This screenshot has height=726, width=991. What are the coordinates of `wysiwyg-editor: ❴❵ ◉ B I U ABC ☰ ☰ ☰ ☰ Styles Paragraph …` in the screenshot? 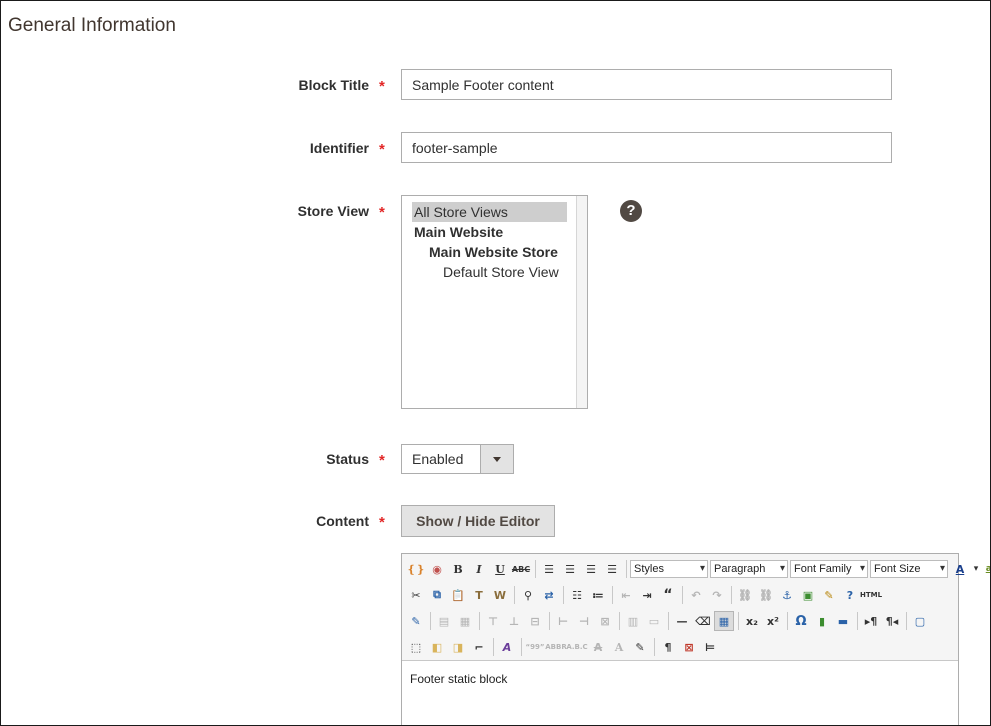 It's located at (695, 639).